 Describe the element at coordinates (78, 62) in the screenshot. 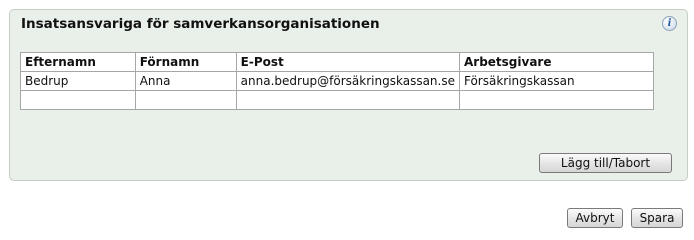

I see `column-header-efternamn: Efternamn` at that location.